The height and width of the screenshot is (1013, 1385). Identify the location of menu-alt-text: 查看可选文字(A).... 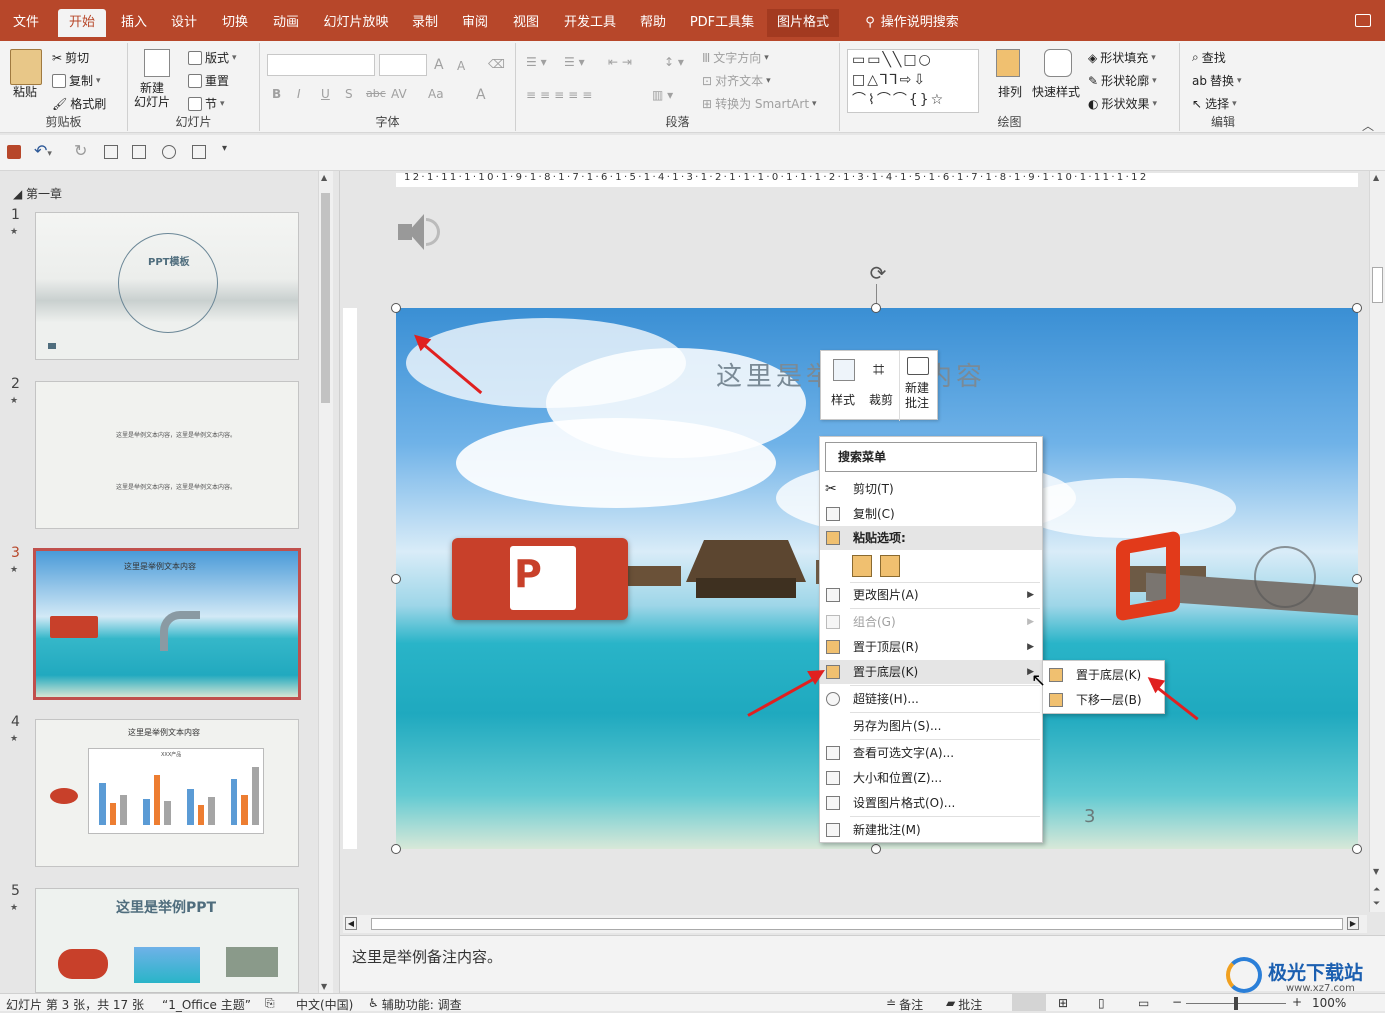
(931, 753).